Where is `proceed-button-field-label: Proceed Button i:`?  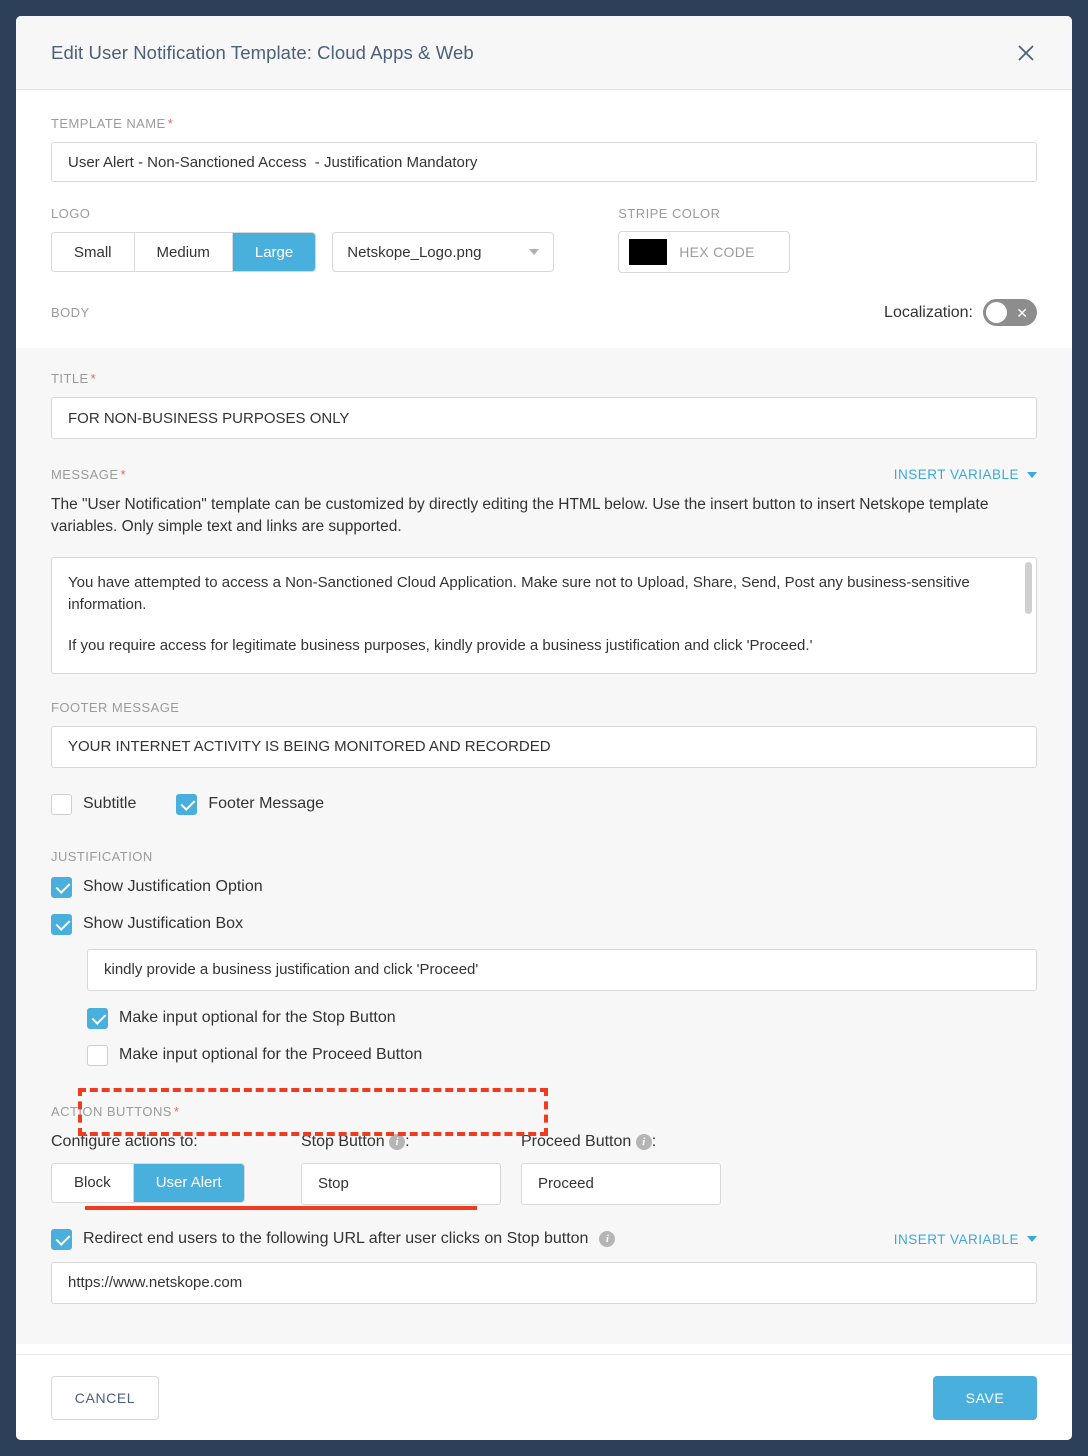 proceed-button-field-label: Proceed Button i: is located at coordinates (631, 1142).